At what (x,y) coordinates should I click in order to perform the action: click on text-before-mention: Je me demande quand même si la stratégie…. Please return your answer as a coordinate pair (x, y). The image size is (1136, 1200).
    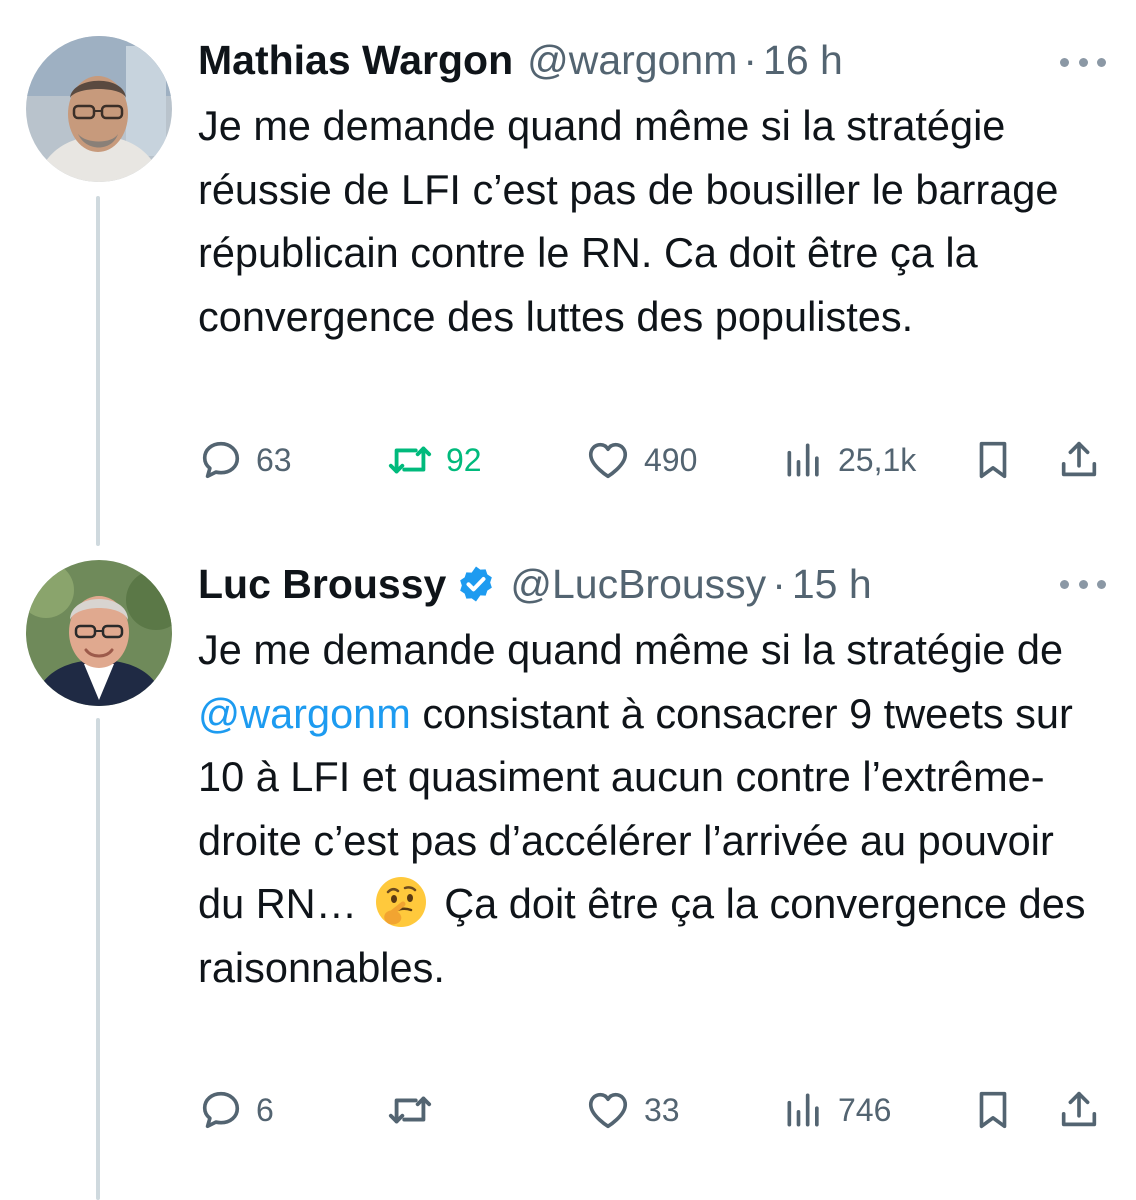
    Looking at the image, I should click on (631, 649).